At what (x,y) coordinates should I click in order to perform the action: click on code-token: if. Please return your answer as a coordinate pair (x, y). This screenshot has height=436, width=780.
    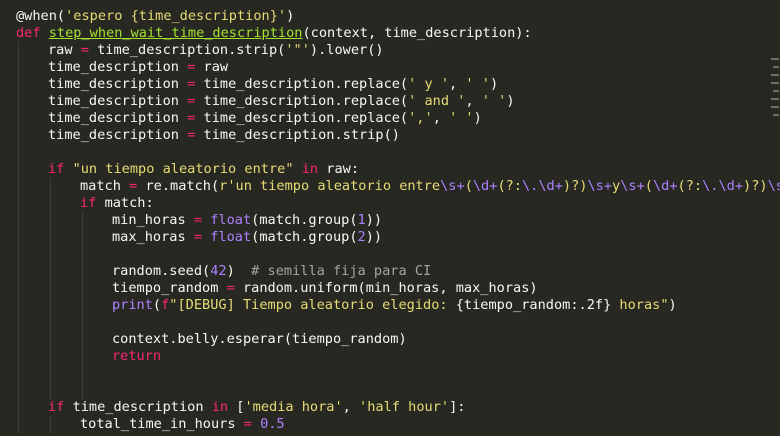
    Looking at the image, I should click on (92, 203).